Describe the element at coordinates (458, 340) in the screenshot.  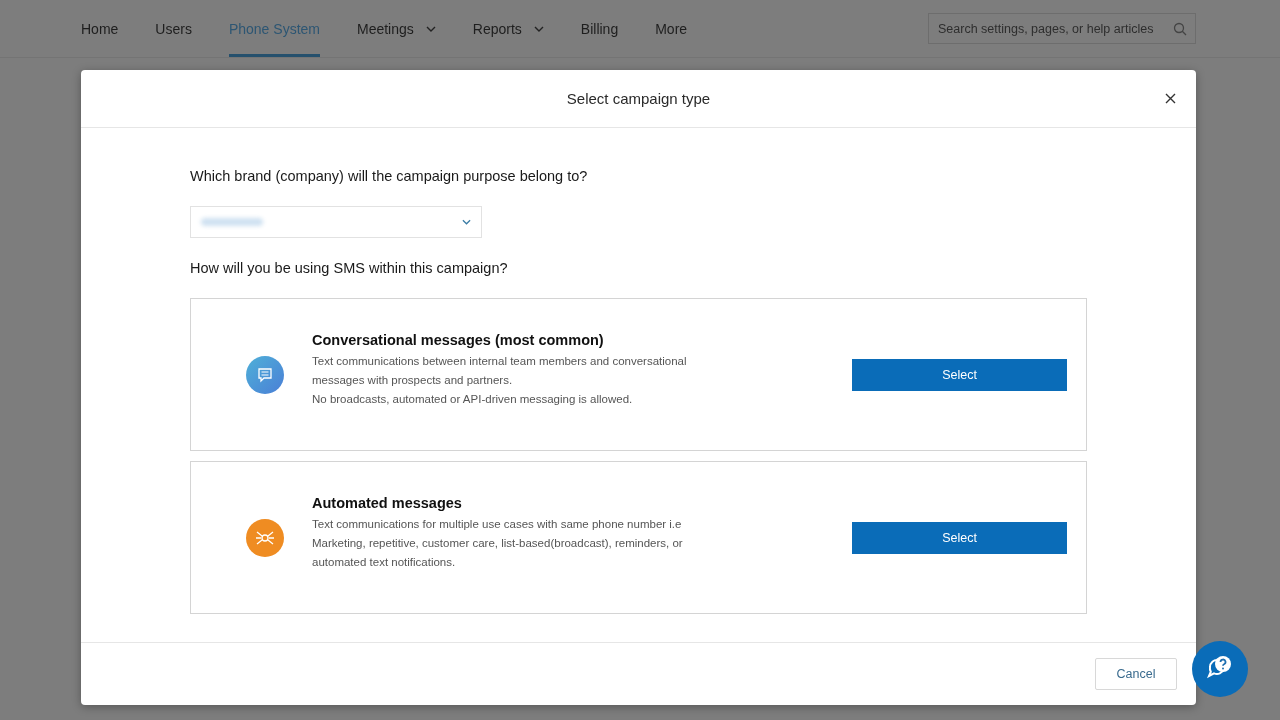
I see `option-title: Conversational messages (most common)` at that location.